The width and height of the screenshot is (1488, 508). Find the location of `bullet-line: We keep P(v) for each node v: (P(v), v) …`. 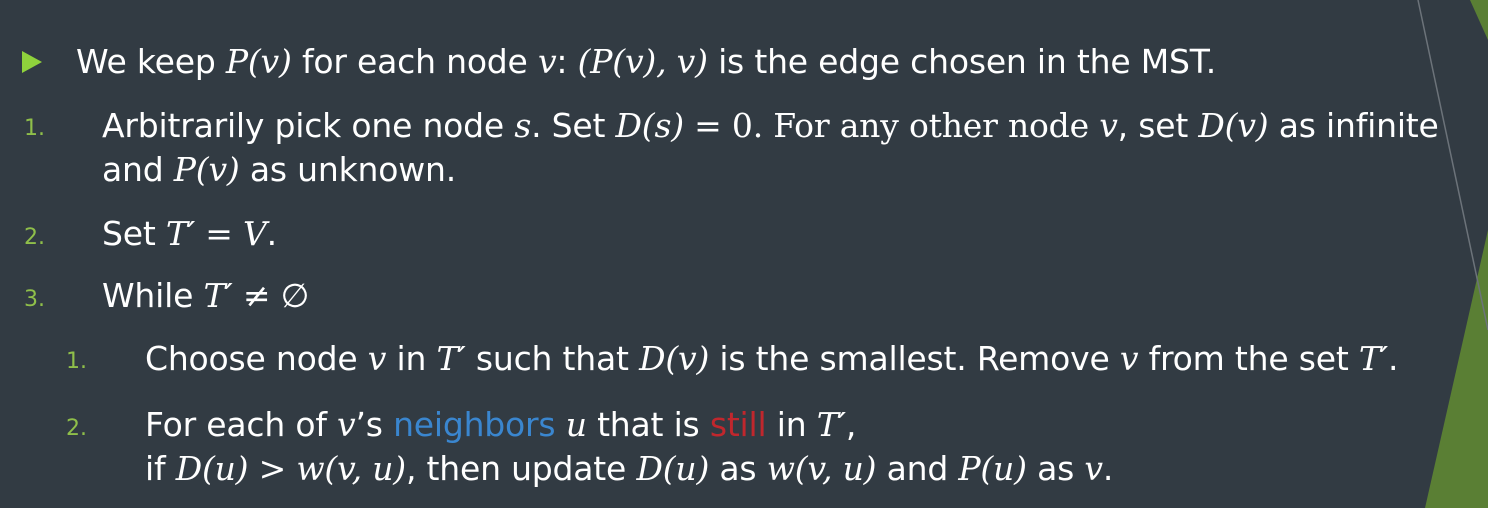

bullet-line: We keep P(v) for each node v: (P(v), v) … is located at coordinates (646, 61).